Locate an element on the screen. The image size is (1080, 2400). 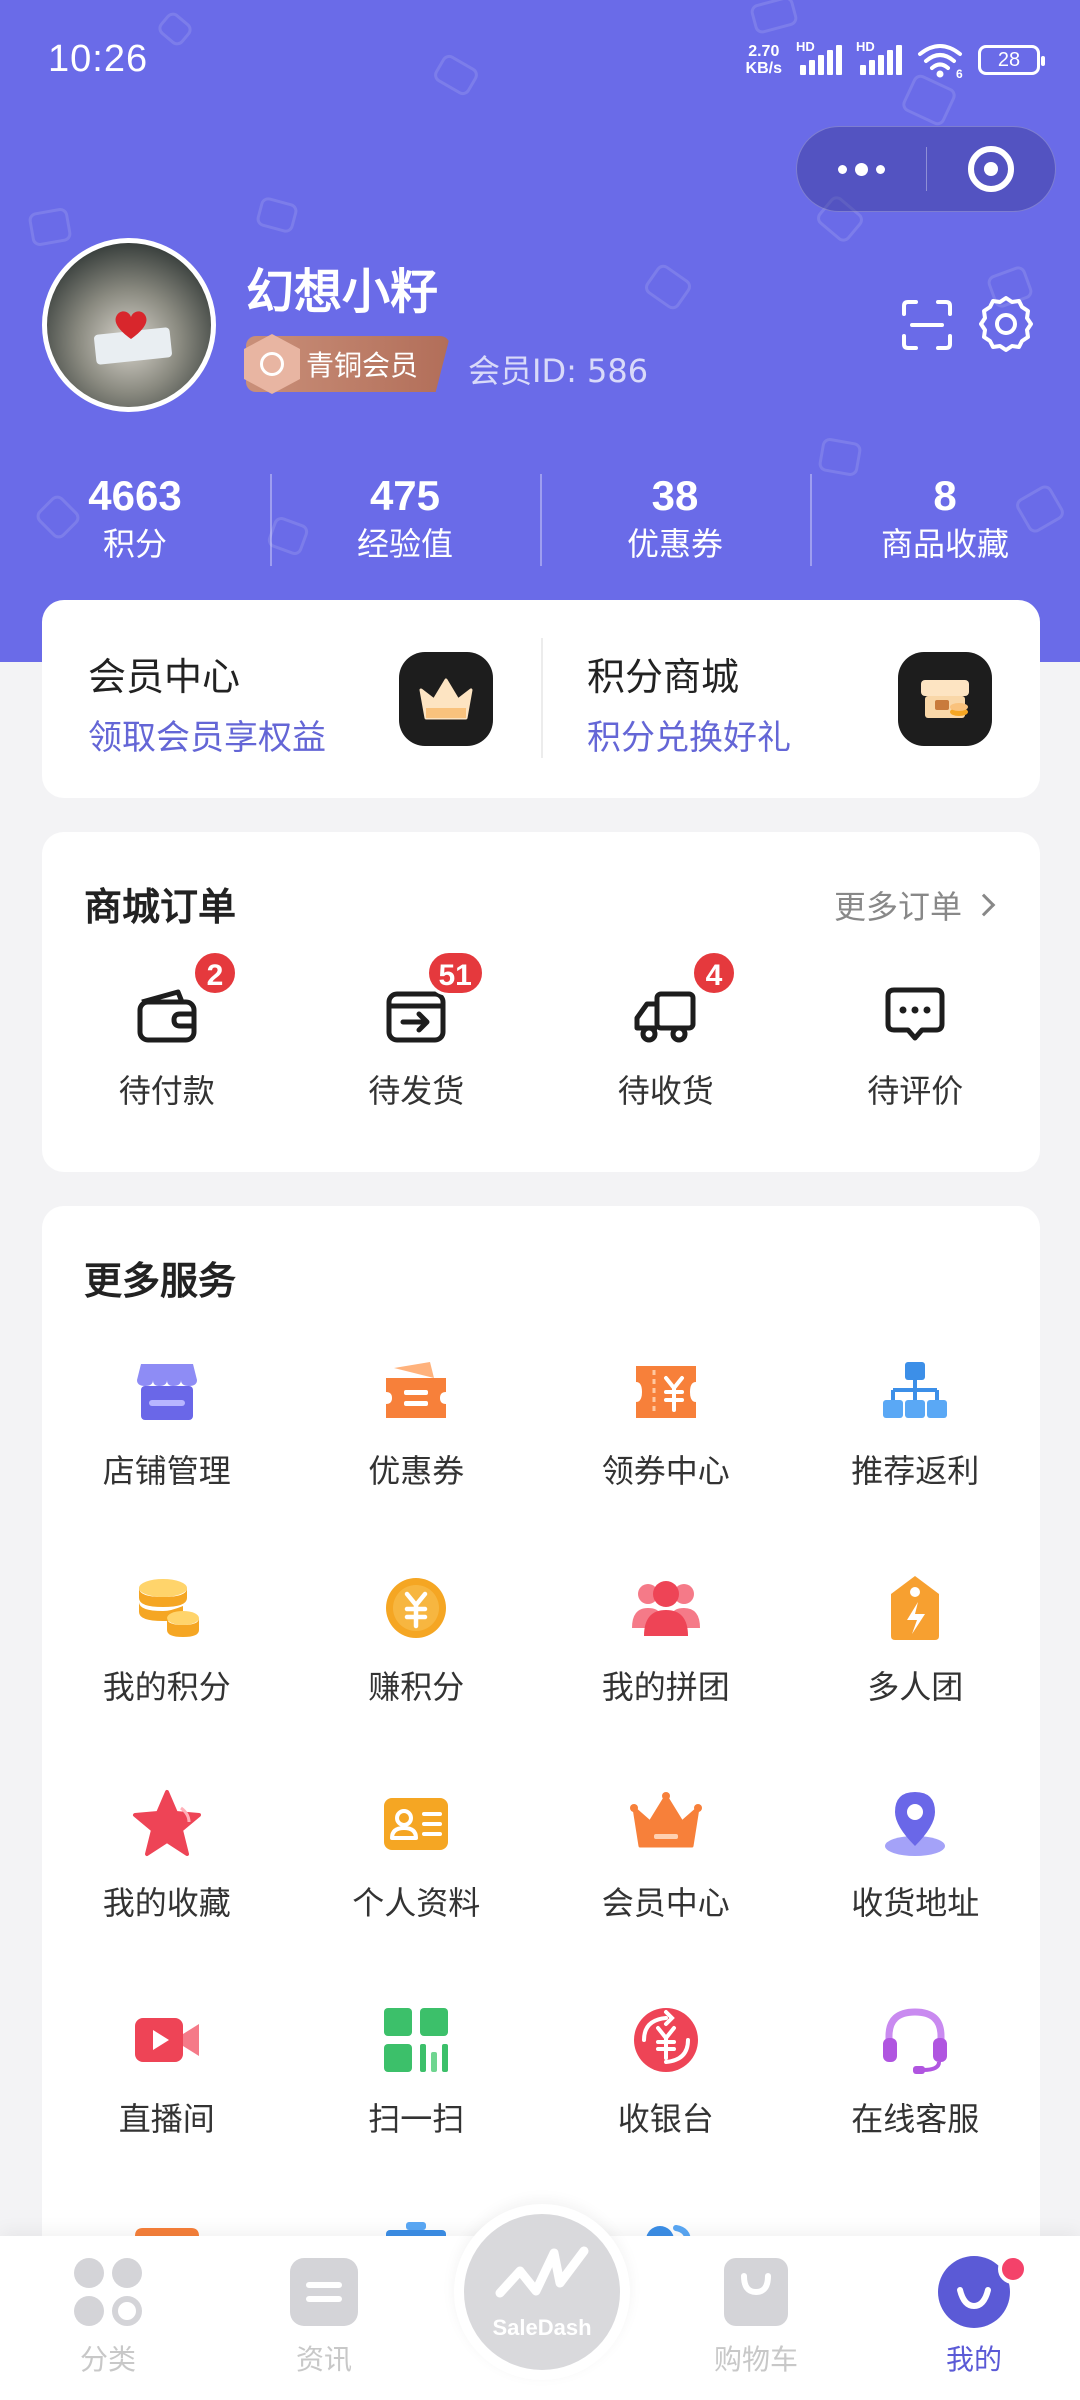
service-label: 我的收藏 is located at coordinates (166, 1903).